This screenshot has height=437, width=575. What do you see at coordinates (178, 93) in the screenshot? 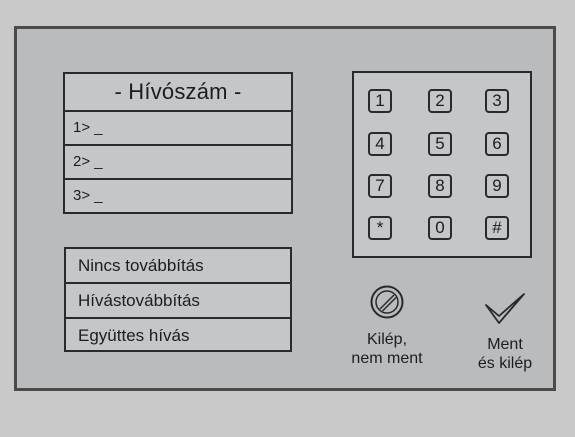
I see `call-number-title: - Hívószám -` at bounding box center [178, 93].